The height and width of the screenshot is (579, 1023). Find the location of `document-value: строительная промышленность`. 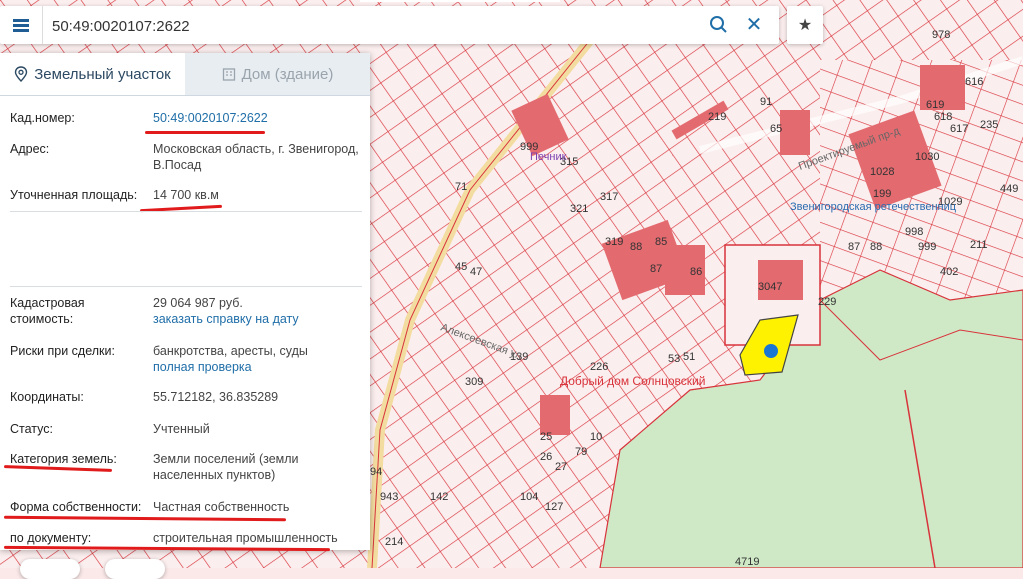

document-value: строительная промышленность is located at coordinates (245, 538).